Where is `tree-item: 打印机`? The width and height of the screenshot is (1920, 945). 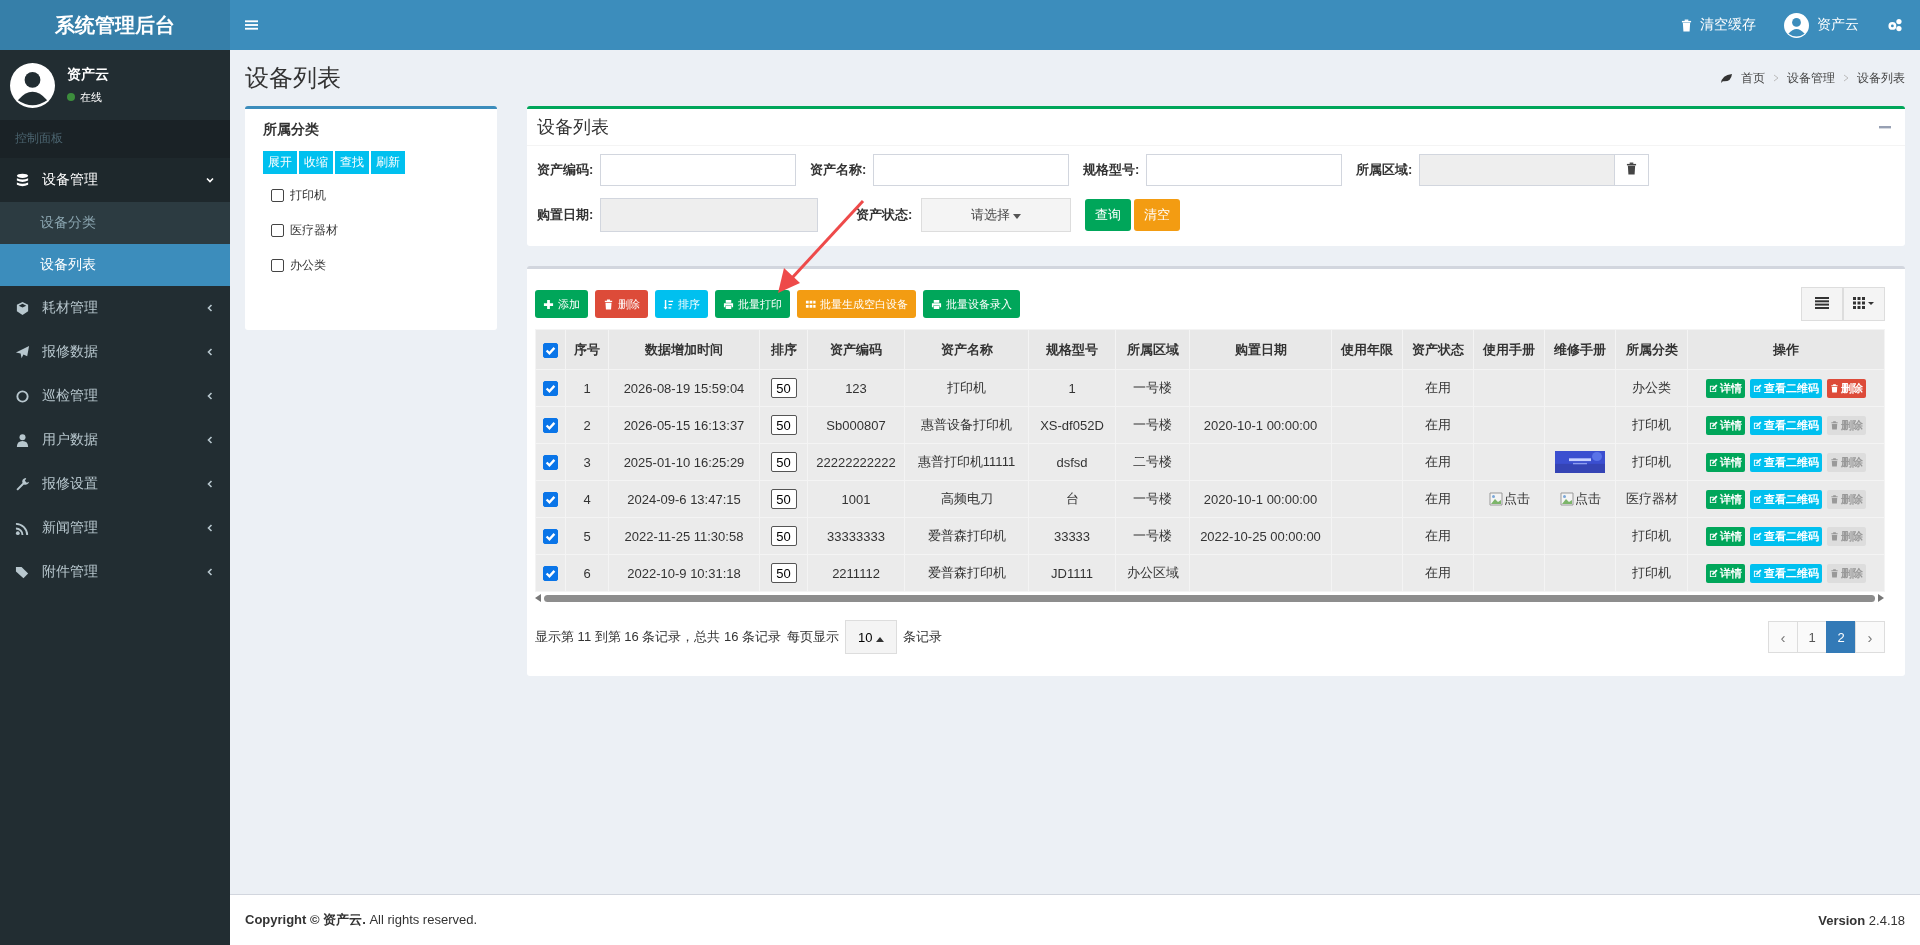 tree-item: 打印机 is located at coordinates (308, 195).